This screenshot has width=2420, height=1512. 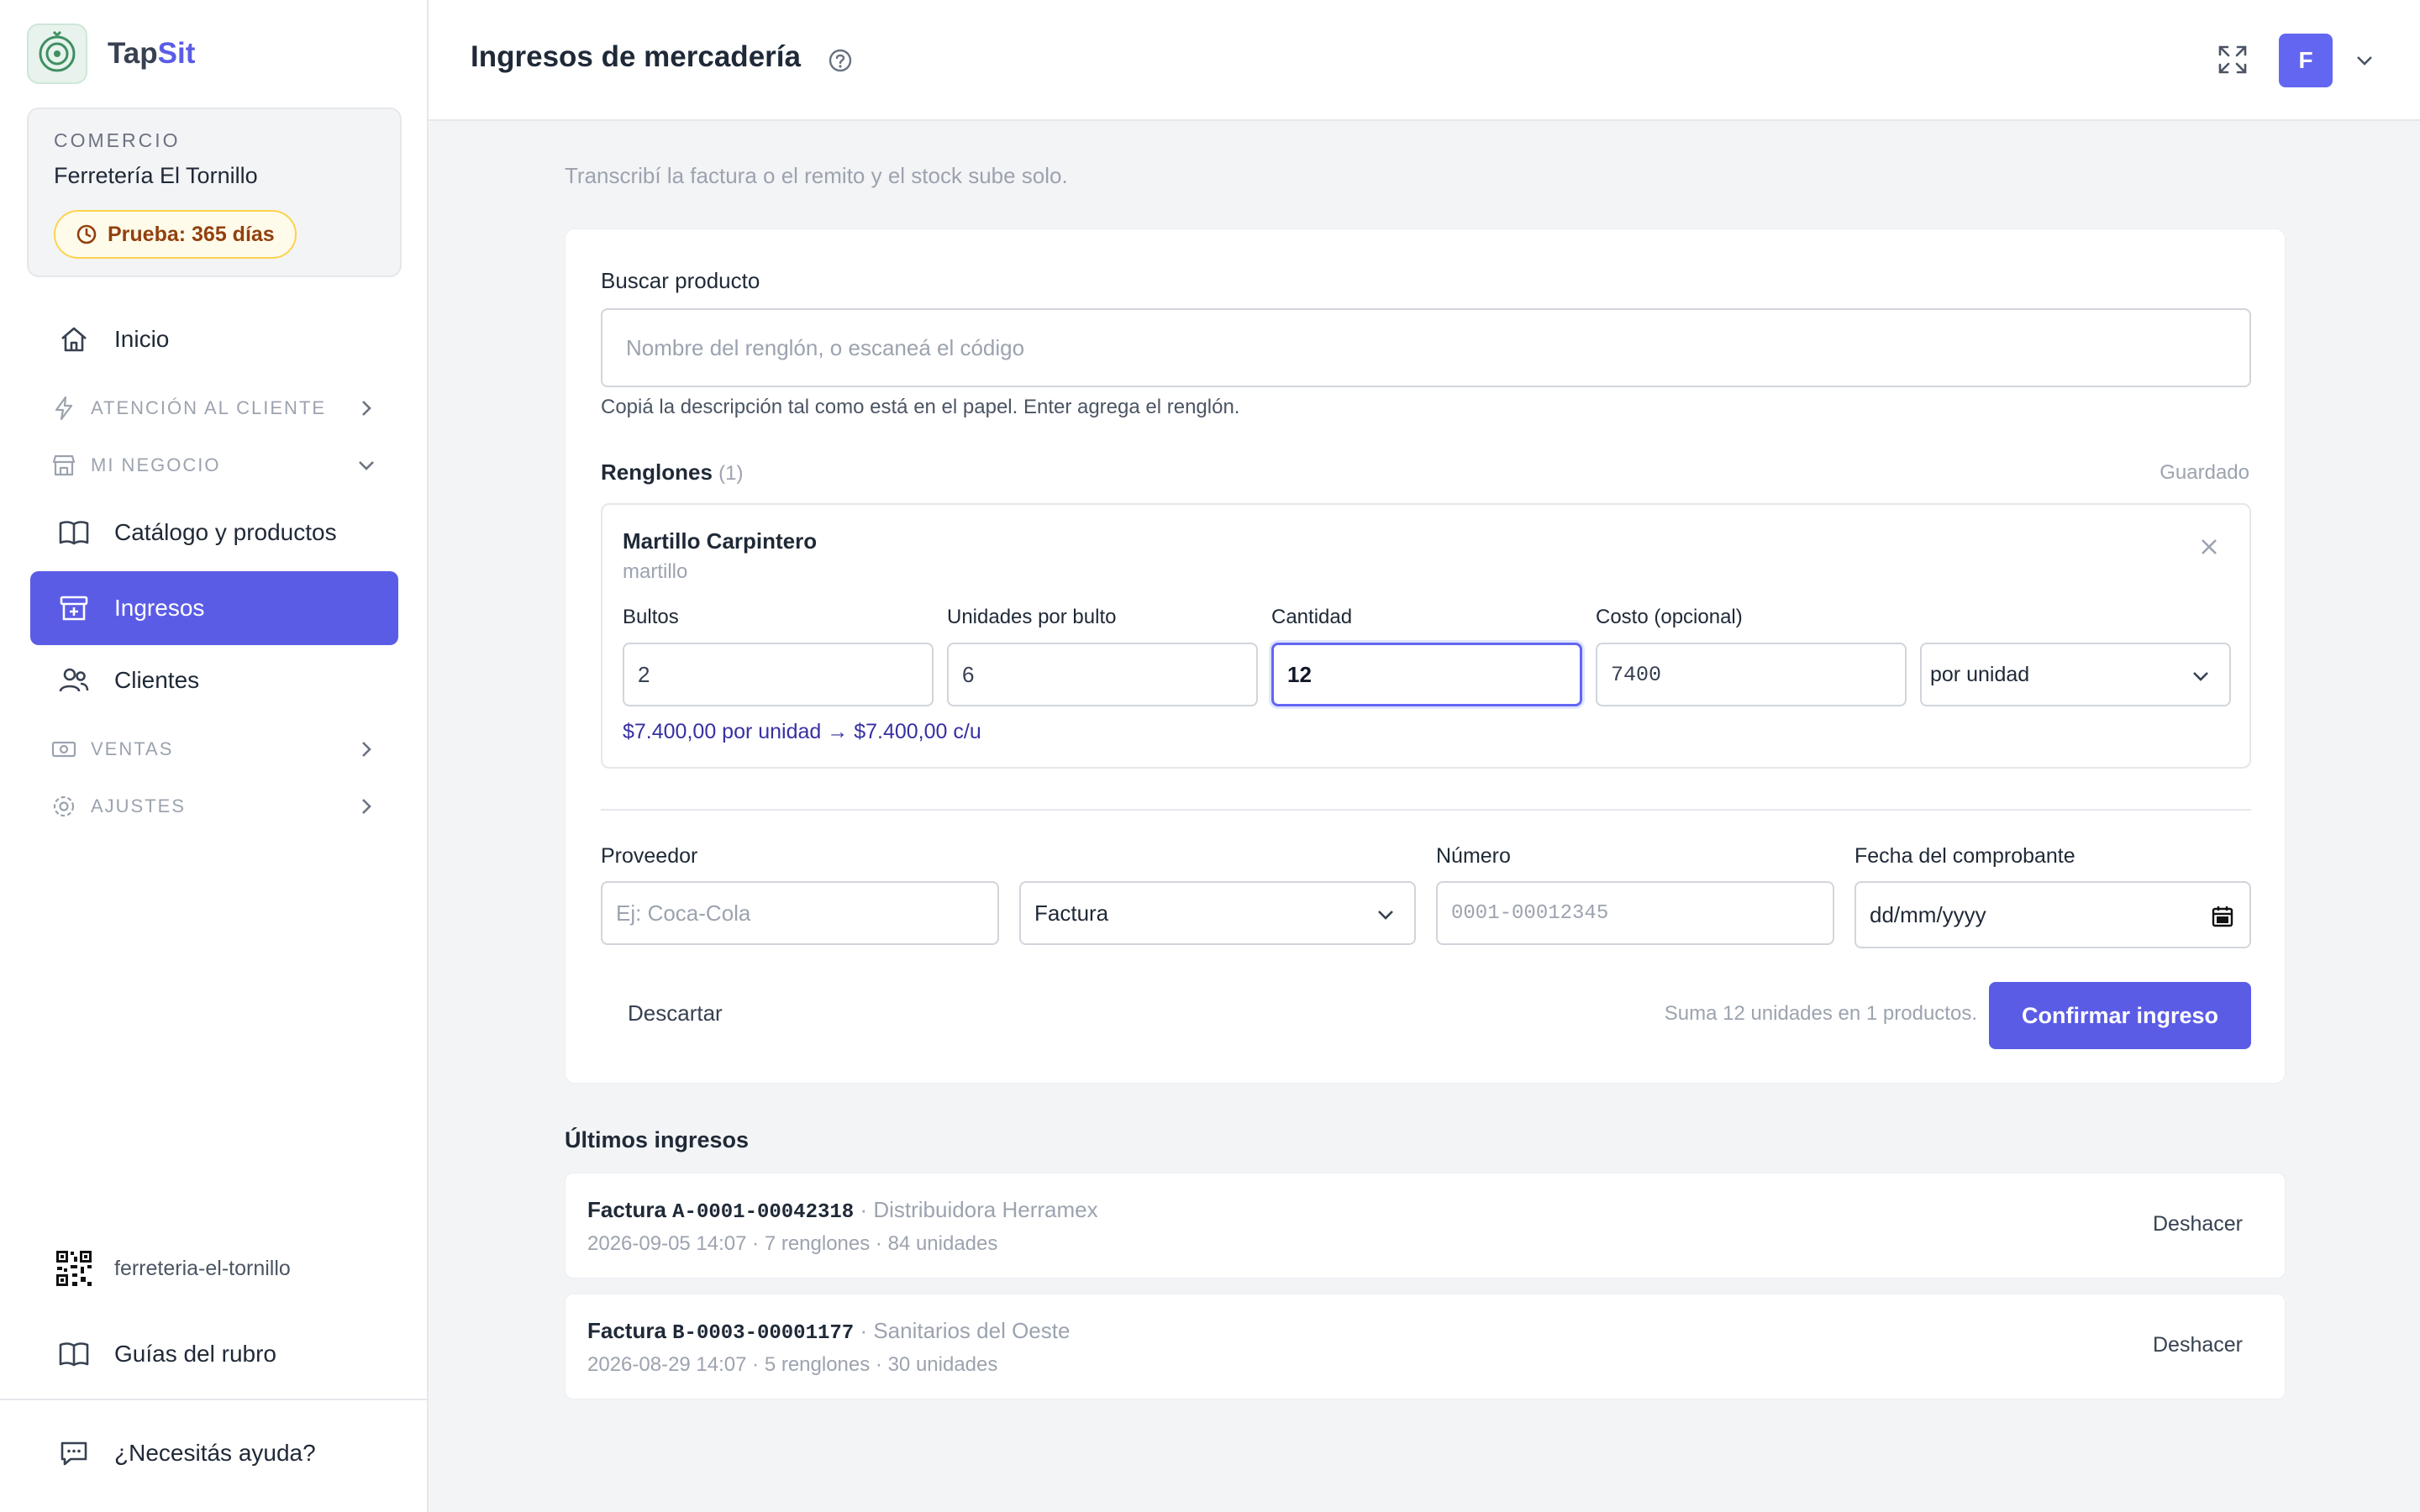 I want to click on avatar: F, so click(x=2306, y=60).